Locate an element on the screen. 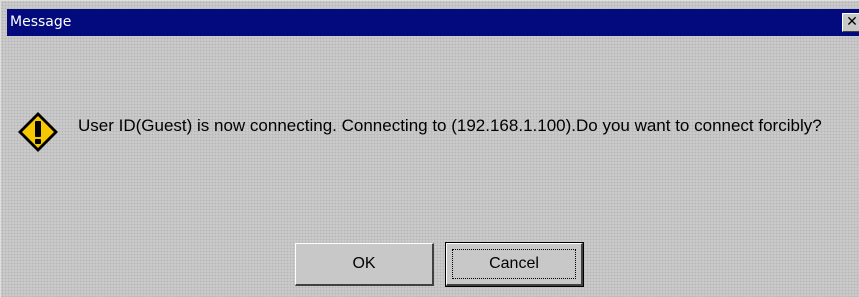 The height and width of the screenshot is (297, 859). close-icon: ✕ is located at coordinates (852, 22).